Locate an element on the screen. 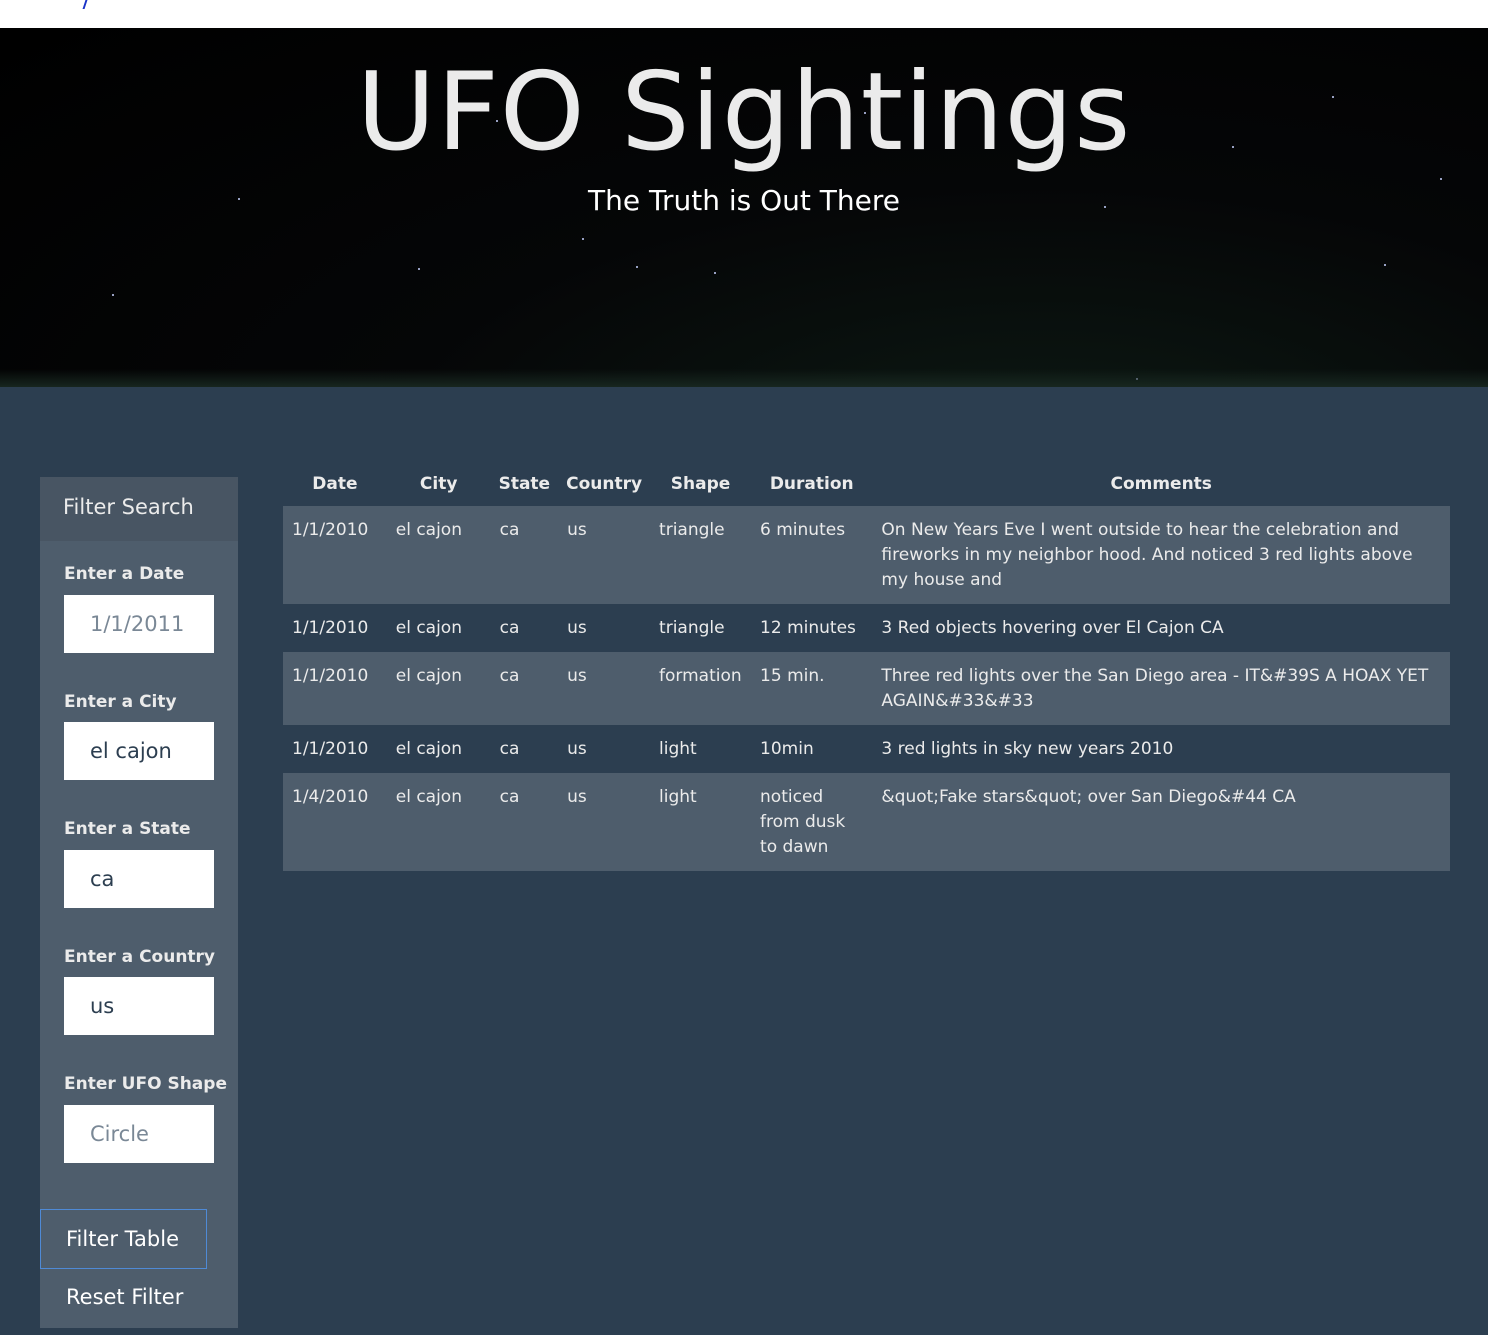 This screenshot has height=1335, width=1488. city-input is located at coordinates (139, 751).